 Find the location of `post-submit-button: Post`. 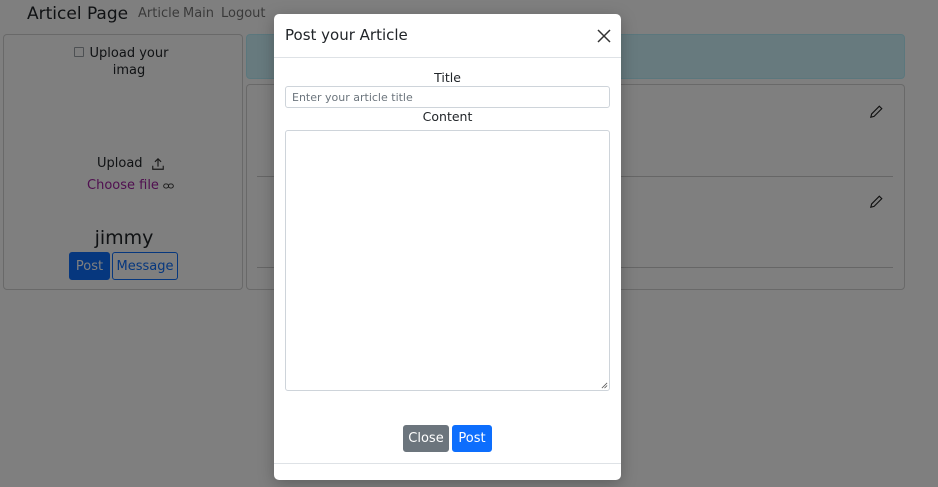

post-submit-button: Post is located at coordinates (472, 438).